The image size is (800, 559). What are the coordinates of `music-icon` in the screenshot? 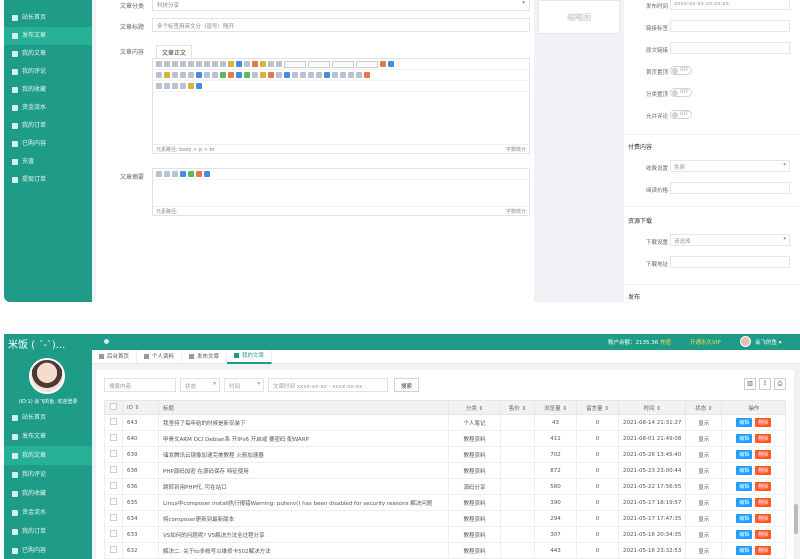 It's located at (247, 75).